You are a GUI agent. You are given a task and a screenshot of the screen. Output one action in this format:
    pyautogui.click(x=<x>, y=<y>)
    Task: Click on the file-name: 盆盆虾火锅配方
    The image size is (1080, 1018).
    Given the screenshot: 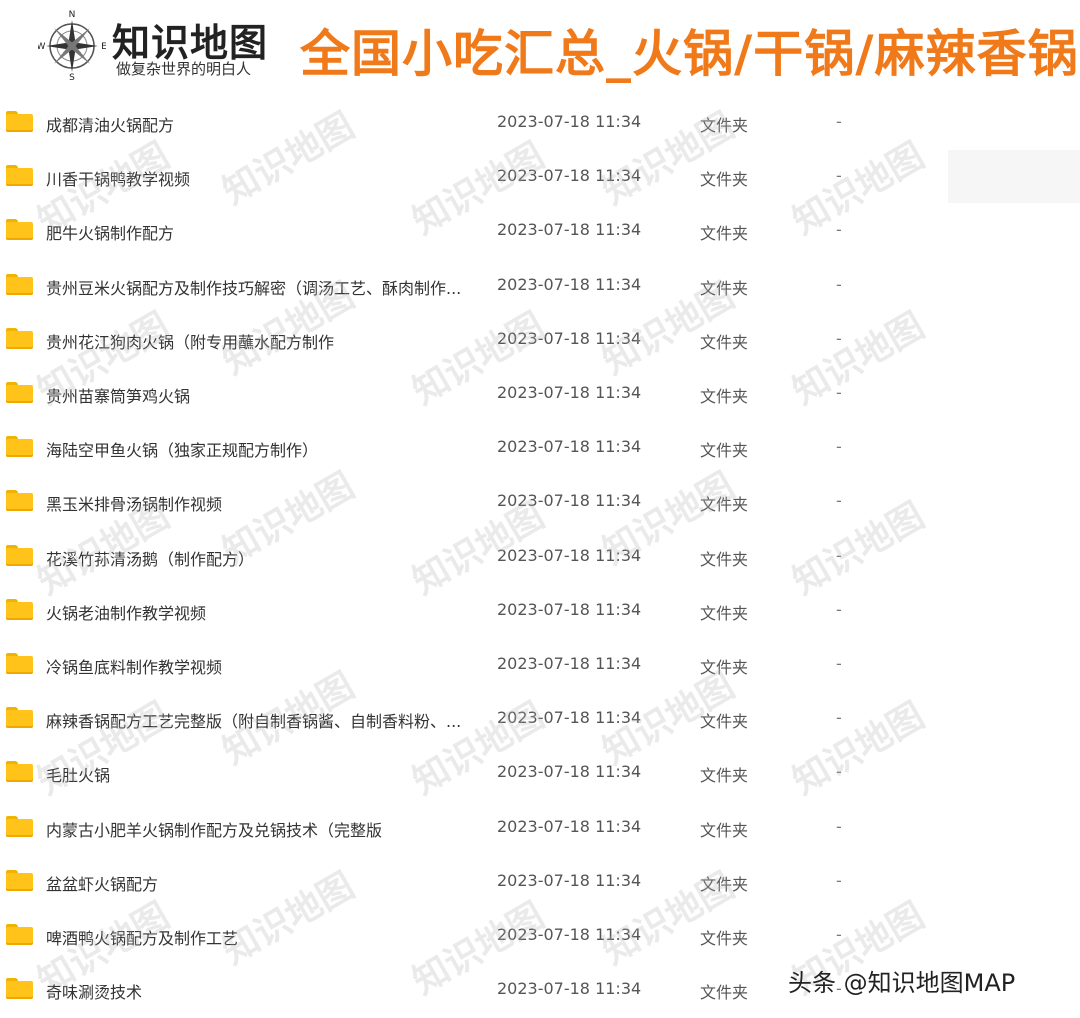 What is the action you would take?
    pyautogui.click(x=102, y=883)
    